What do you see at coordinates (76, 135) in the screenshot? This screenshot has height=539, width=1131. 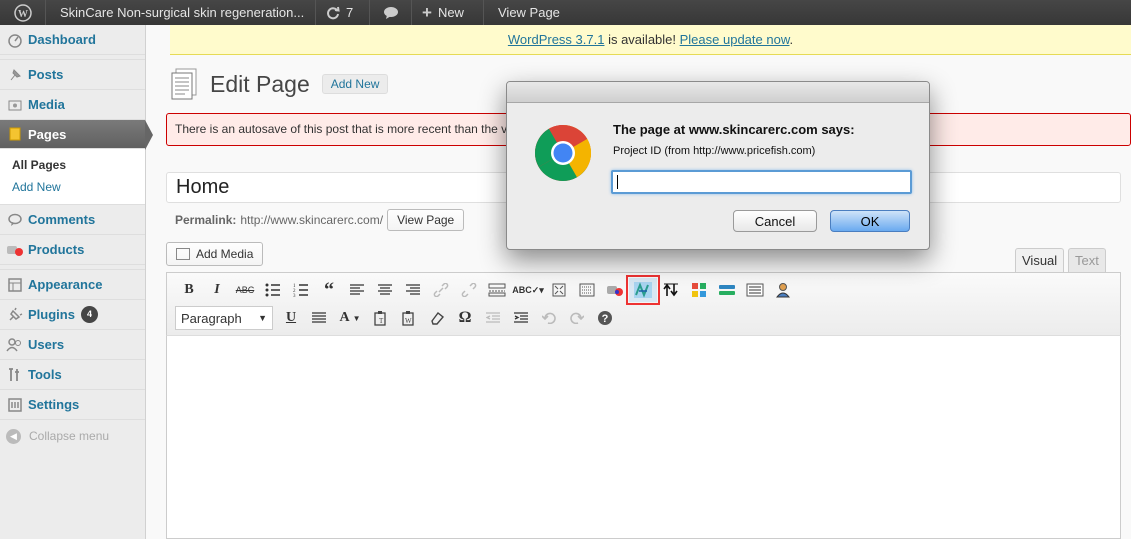 I see `sidebar-item-pages: Pages` at bounding box center [76, 135].